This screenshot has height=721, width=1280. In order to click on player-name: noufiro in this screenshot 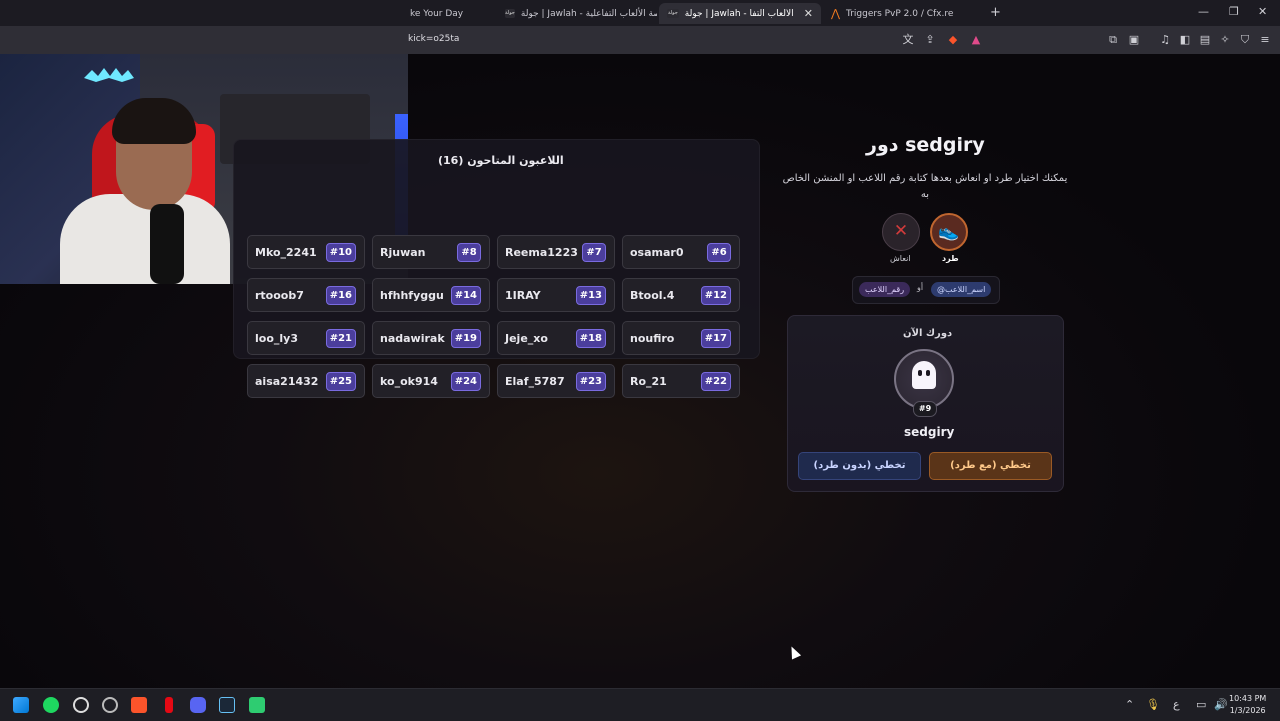, I will do `click(652, 338)`.